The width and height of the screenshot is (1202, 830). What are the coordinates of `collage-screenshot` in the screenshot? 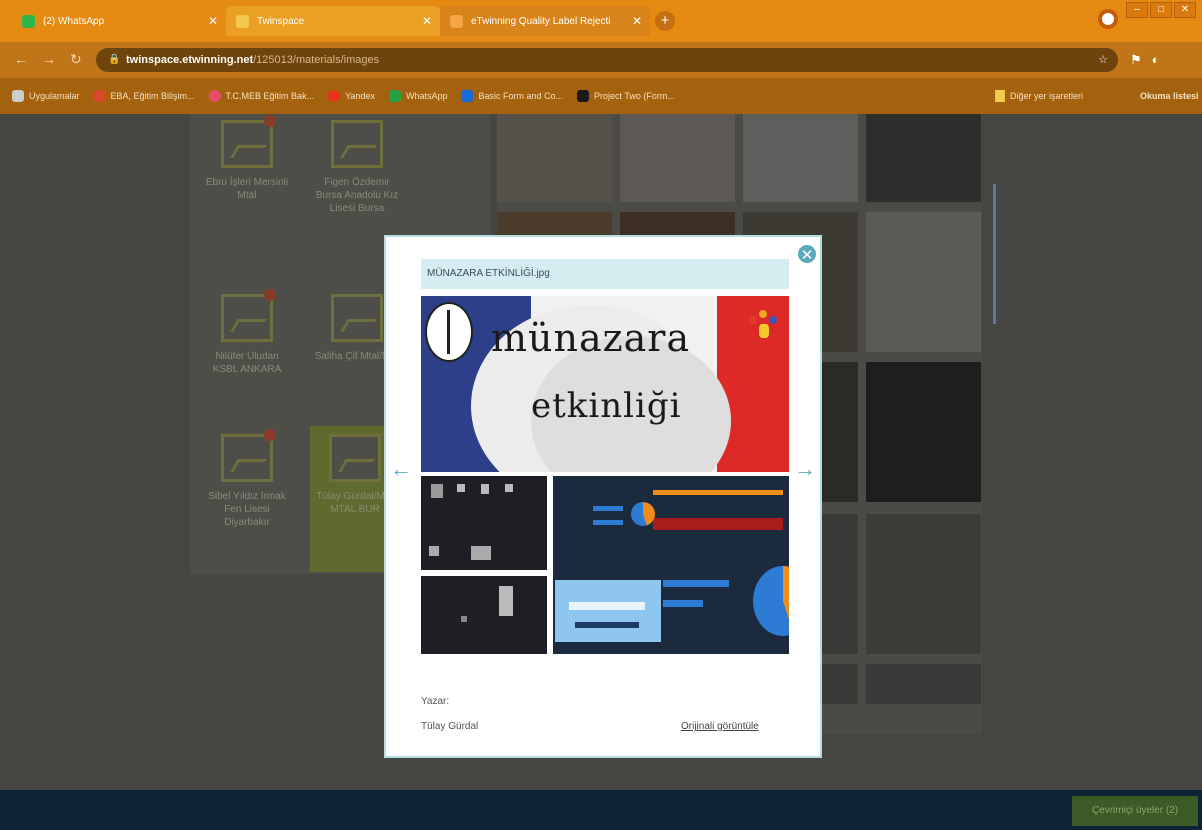 It's located at (484, 523).